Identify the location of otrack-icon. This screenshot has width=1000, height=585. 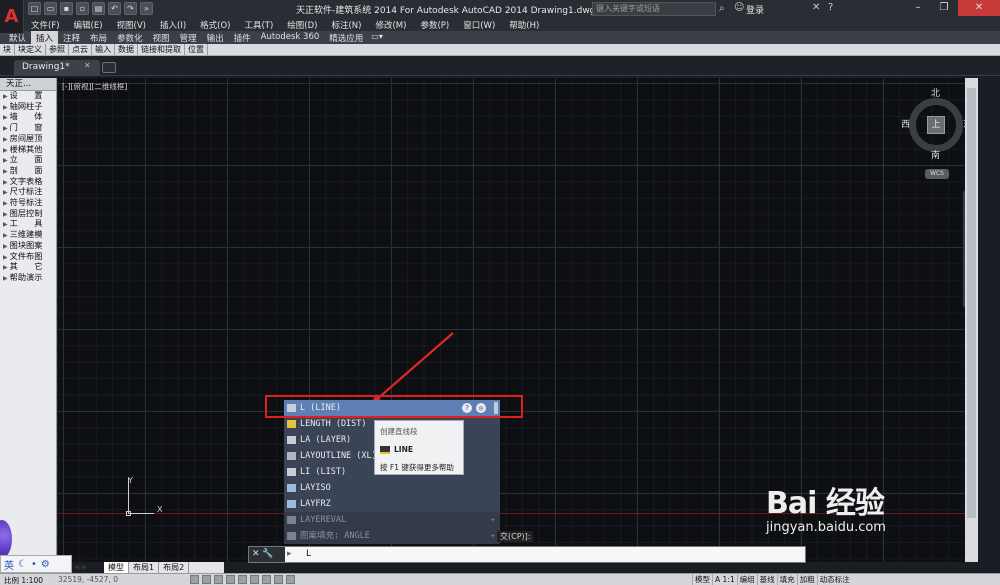
(254, 579).